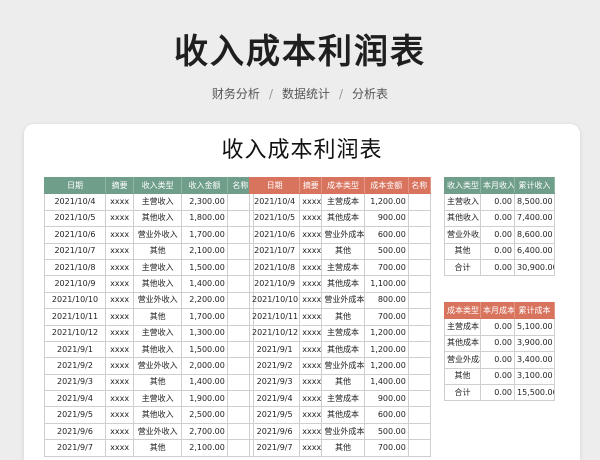 This screenshot has width=600, height=460. What do you see at coordinates (534, 202) in the screenshot?
I see `income-summary-cell: 8,500.00` at bounding box center [534, 202].